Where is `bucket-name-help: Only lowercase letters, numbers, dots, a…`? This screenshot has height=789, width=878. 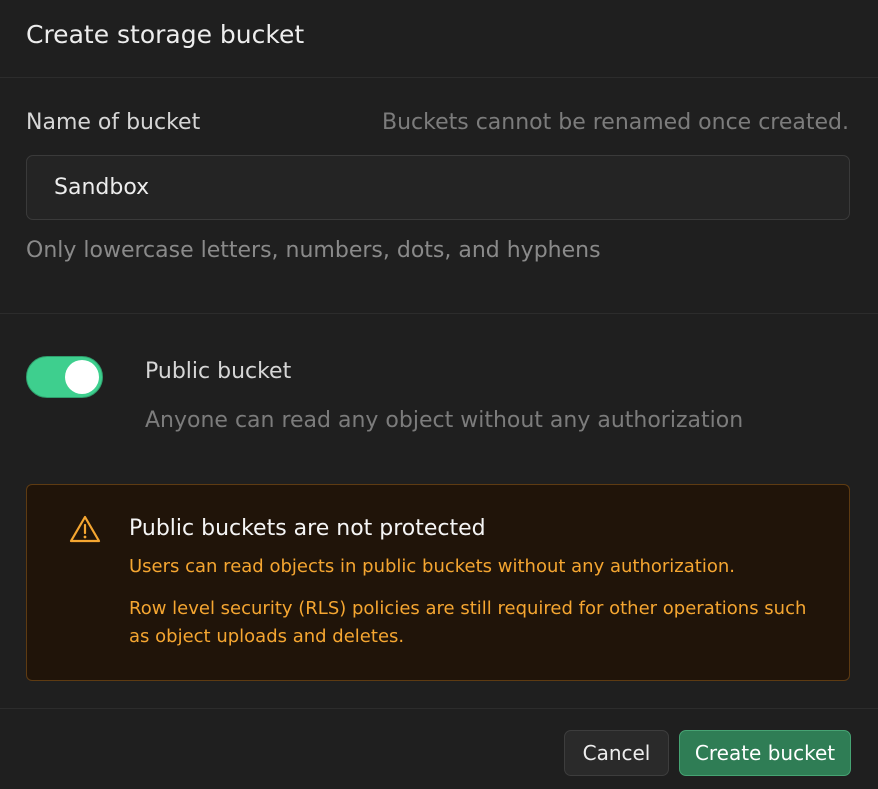 bucket-name-help: Only lowercase letters, numbers, dots, a… is located at coordinates (313, 250).